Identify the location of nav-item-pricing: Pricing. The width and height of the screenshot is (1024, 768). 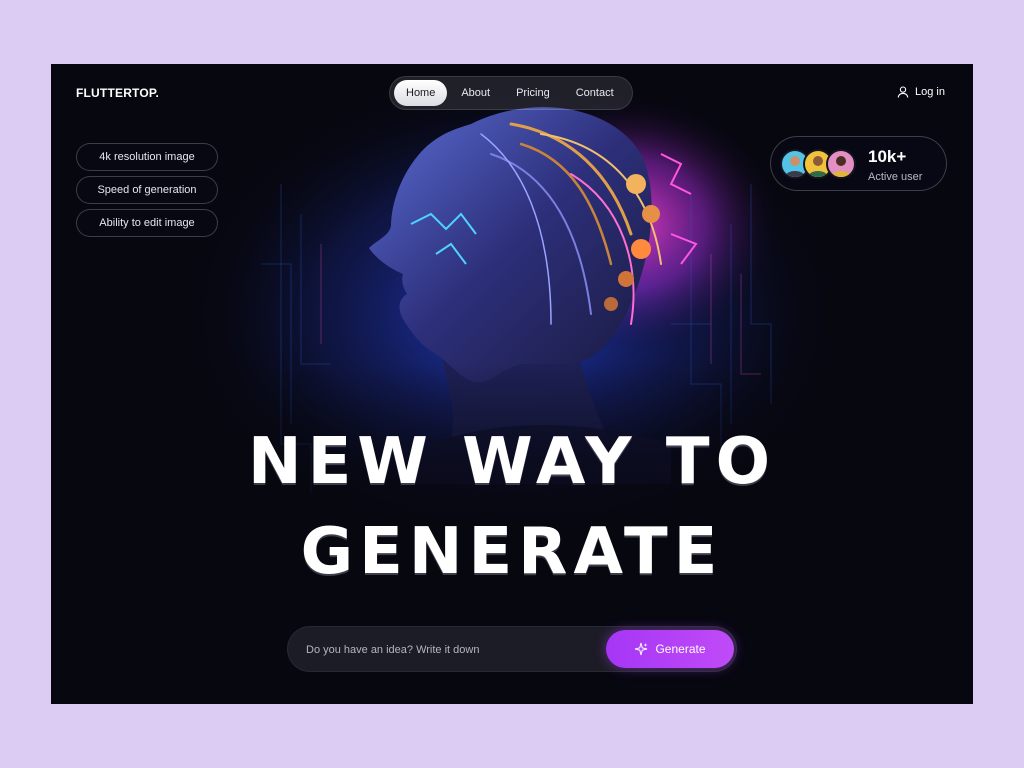
(533, 93).